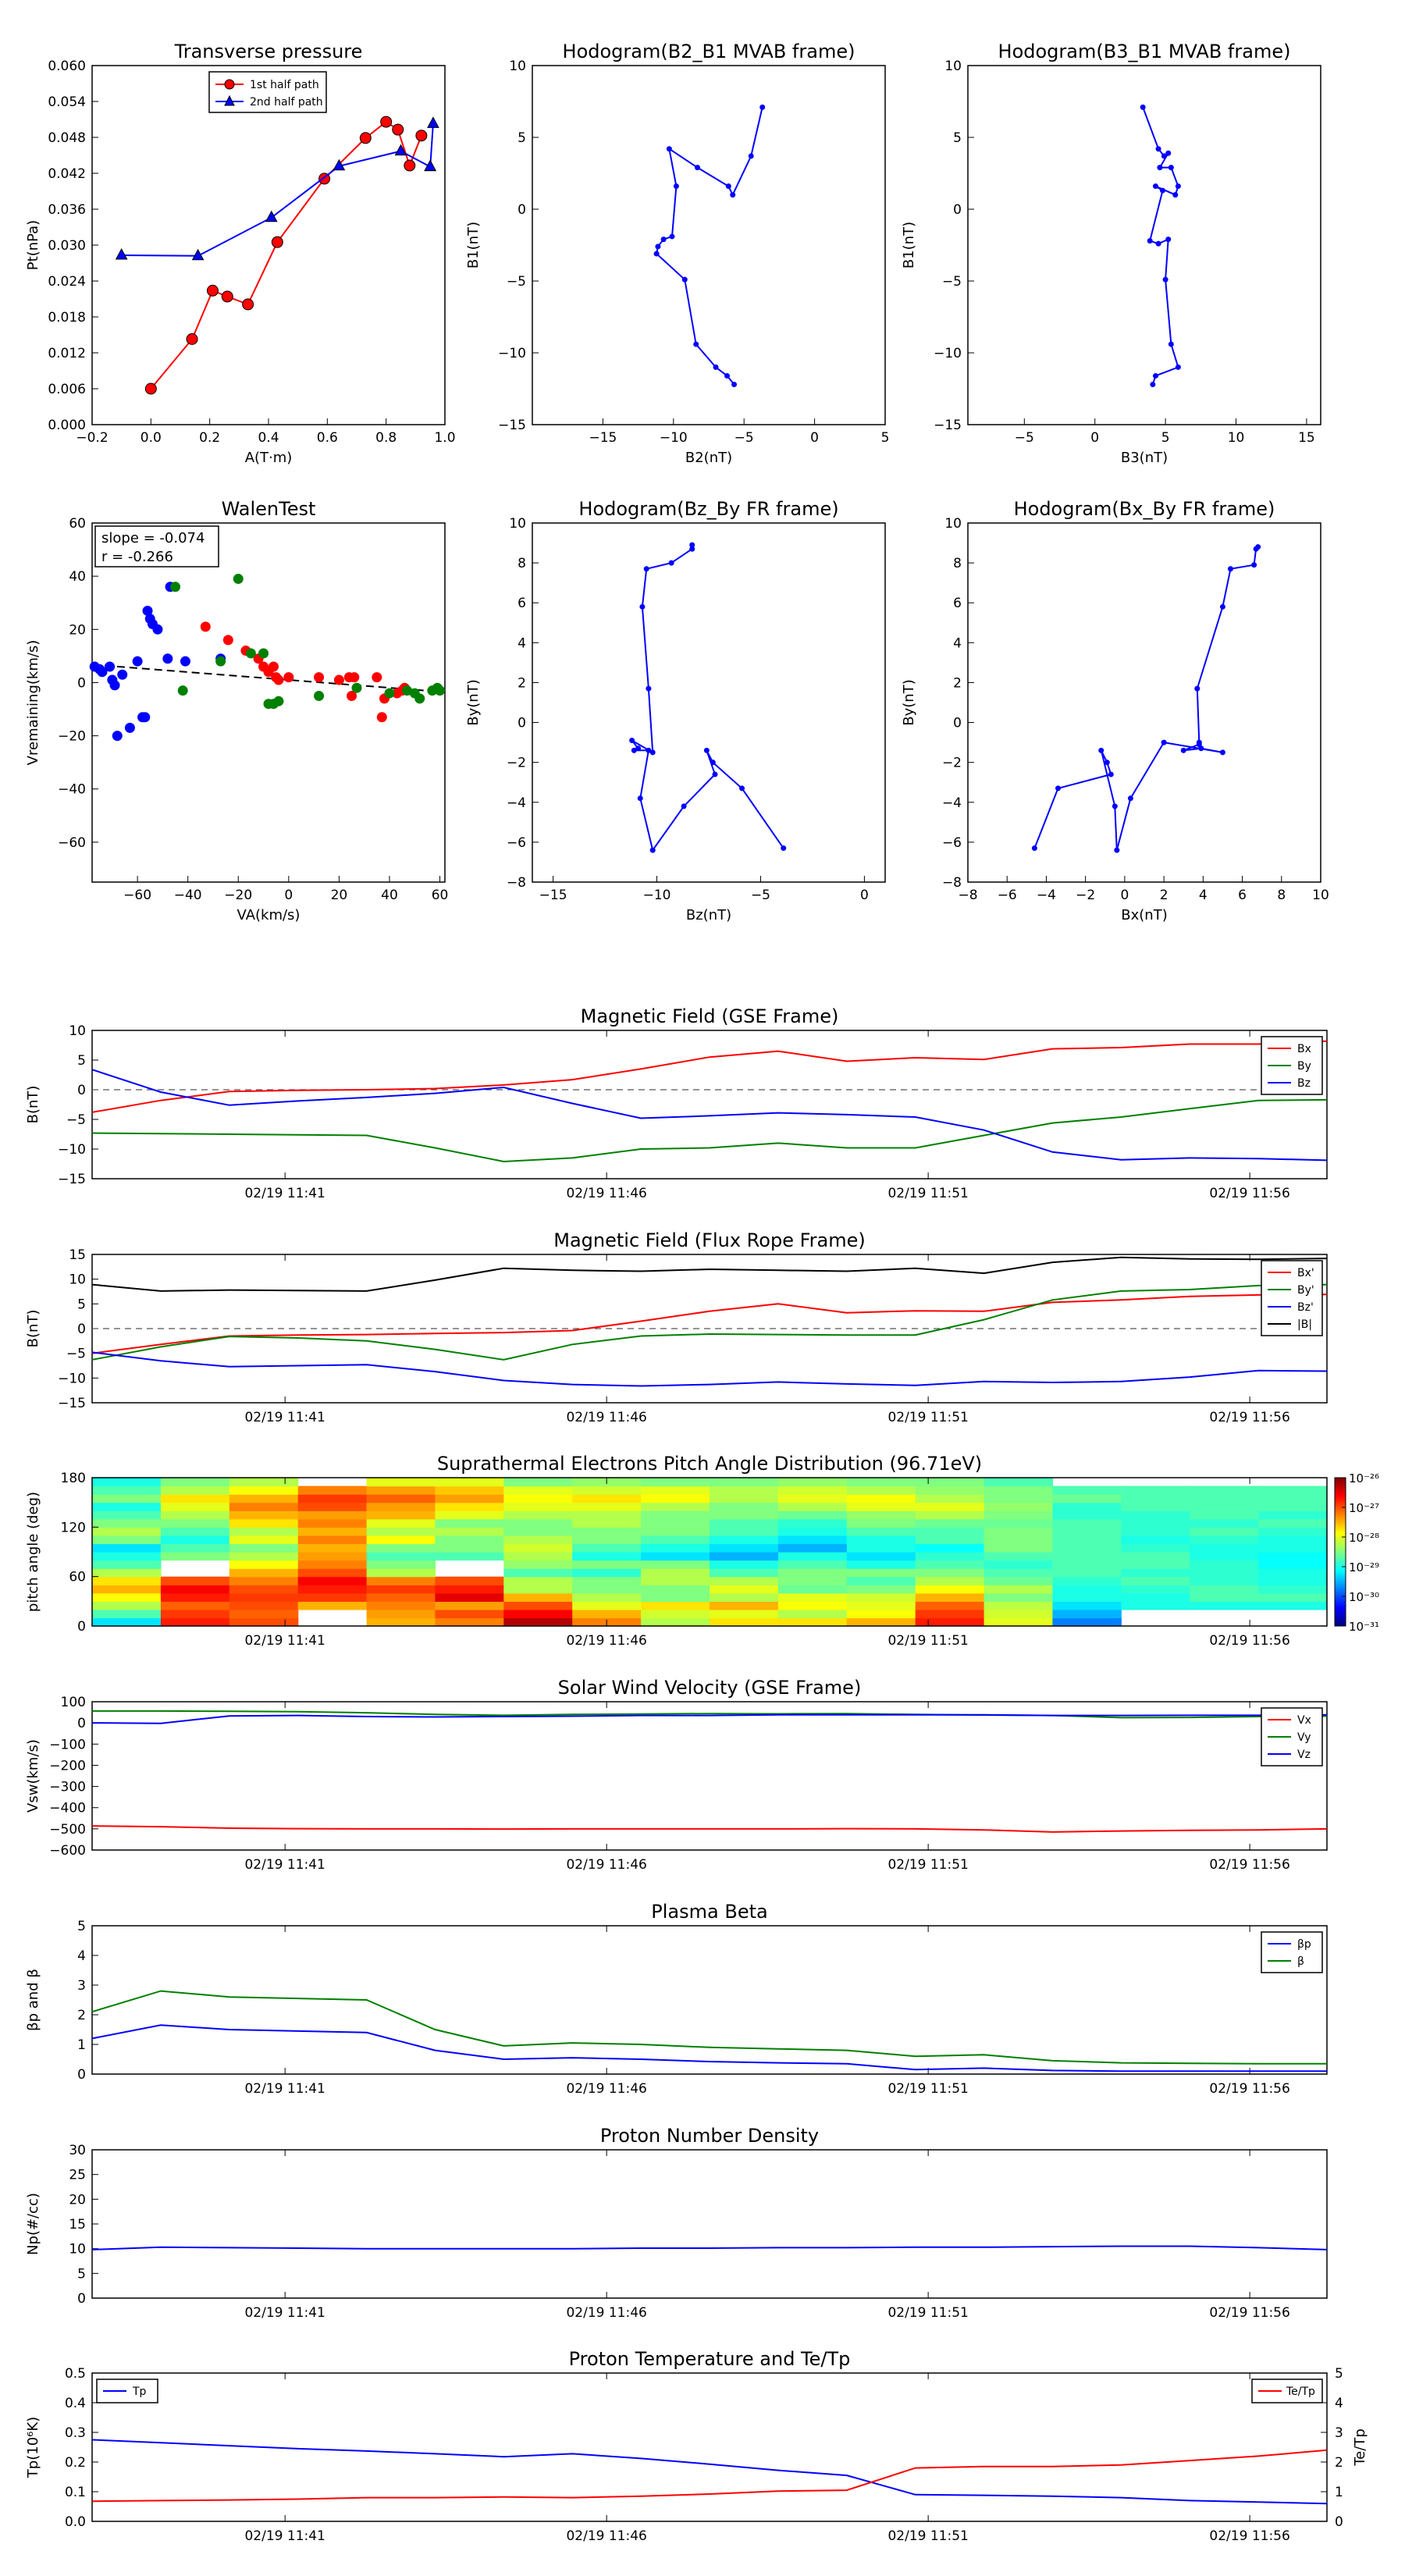 The image size is (1405, 2576). What do you see at coordinates (967, 895) in the screenshot?
I see `x-tick-label: −8` at bounding box center [967, 895].